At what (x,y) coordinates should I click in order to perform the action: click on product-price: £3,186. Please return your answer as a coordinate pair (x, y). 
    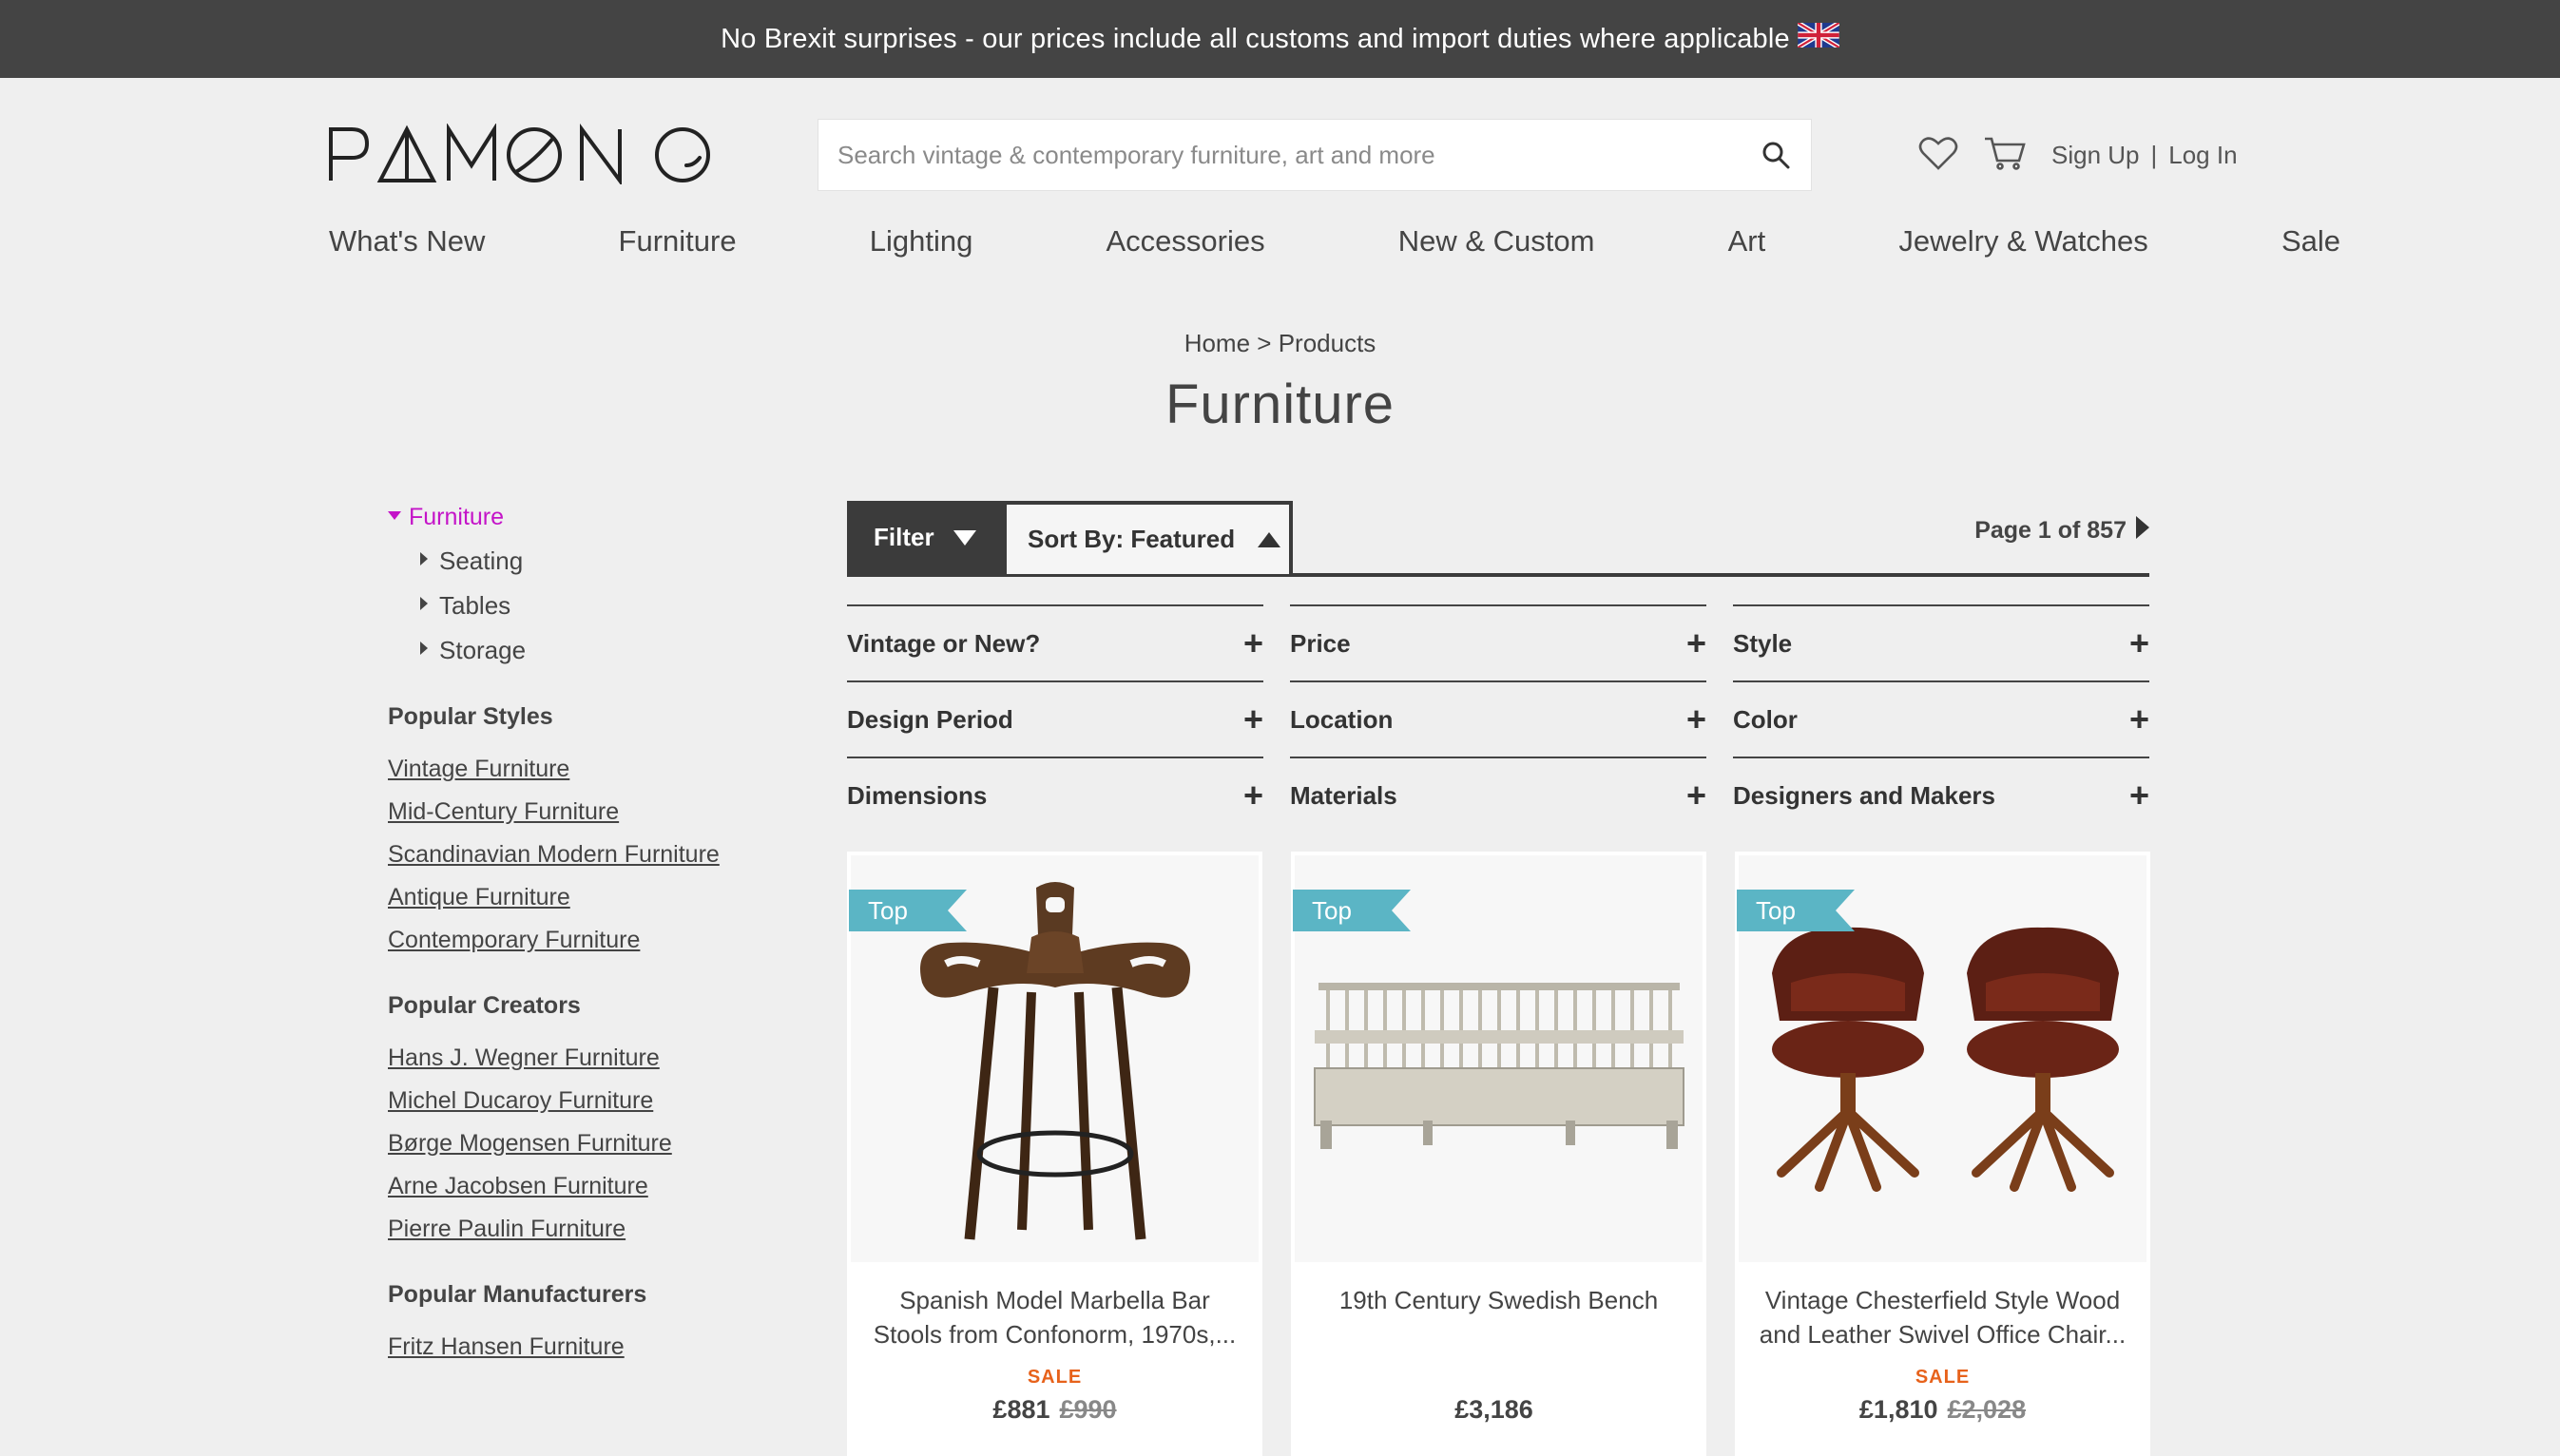
    Looking at the image, I should click on (1493, 1409).